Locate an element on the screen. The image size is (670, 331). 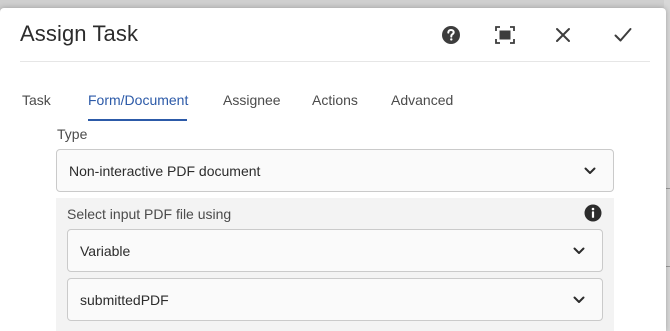
dialog-title: Assign Task is located at coordinates (79, 33).